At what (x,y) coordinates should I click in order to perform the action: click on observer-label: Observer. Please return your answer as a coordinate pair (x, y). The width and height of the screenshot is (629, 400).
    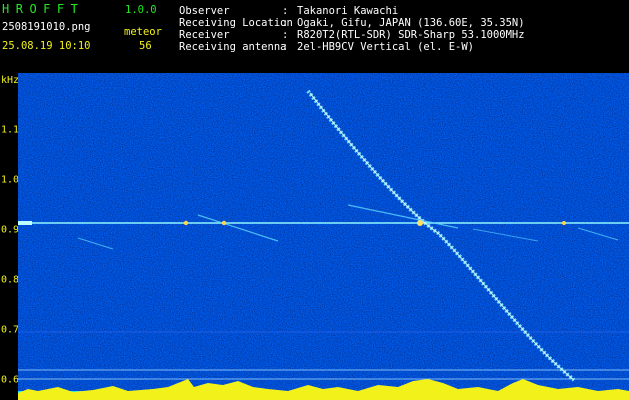
    Looking at the image, I should click on (204, 11).